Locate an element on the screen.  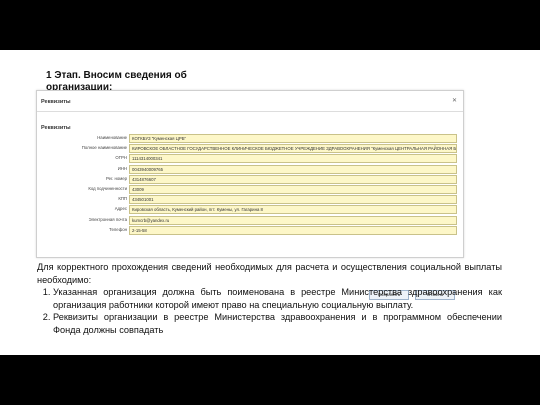
form-row: ИНН 0043940009765 is located at coordinates (250, 169).